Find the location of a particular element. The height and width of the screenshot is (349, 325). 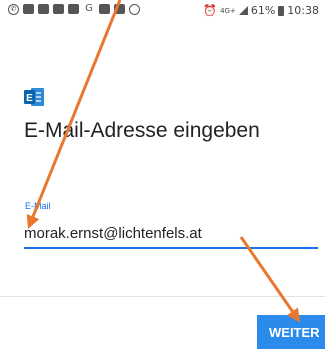

status-bar: ✆ G ⏰ 4G+ 61% 10:38 is located at coordinates (162, 11).